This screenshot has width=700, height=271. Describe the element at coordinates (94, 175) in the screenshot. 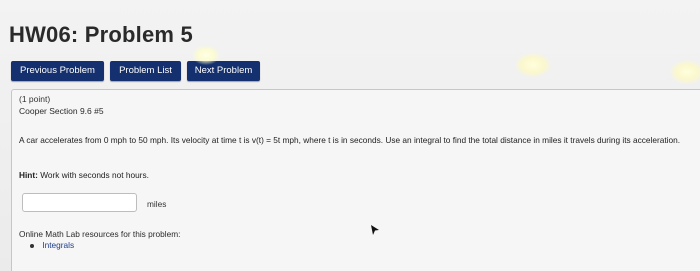

I see `hint-text: Work with seconds not hours.` at that location.